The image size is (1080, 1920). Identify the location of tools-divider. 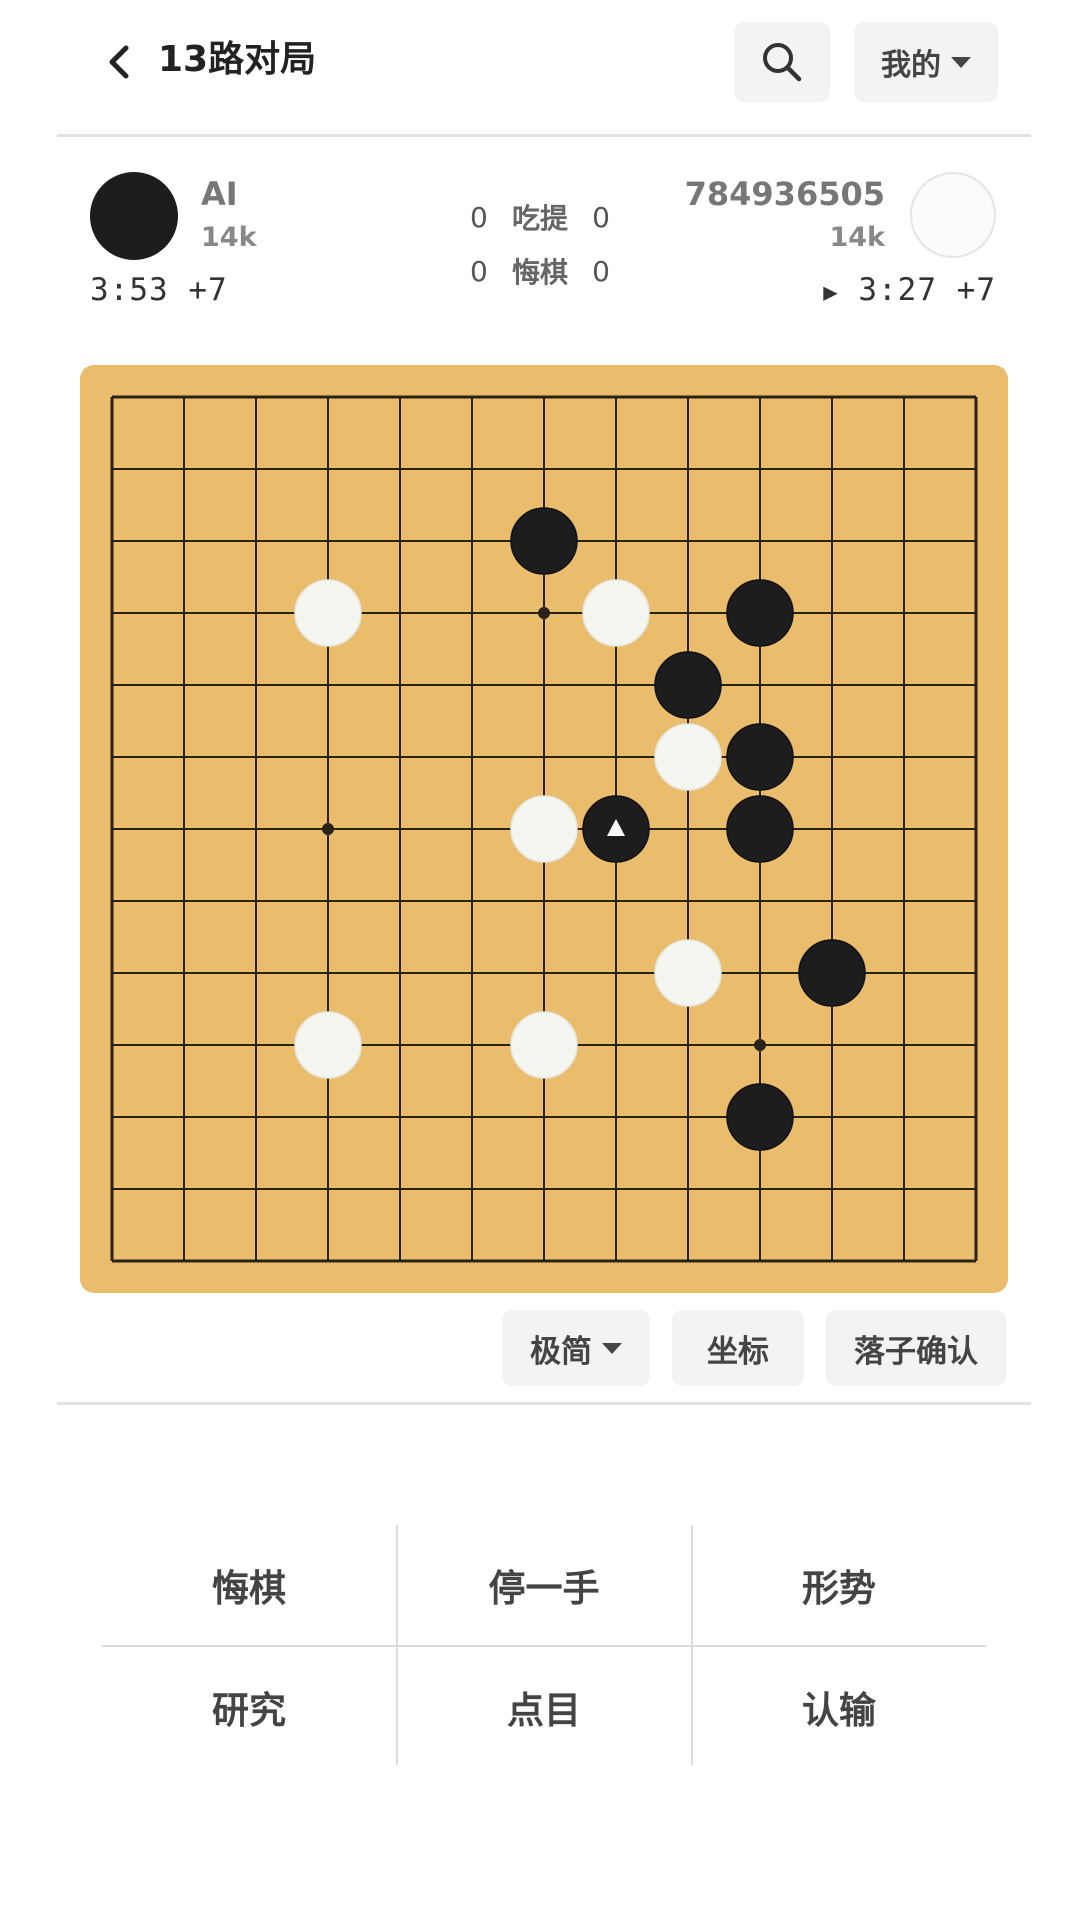
(544, 1403).